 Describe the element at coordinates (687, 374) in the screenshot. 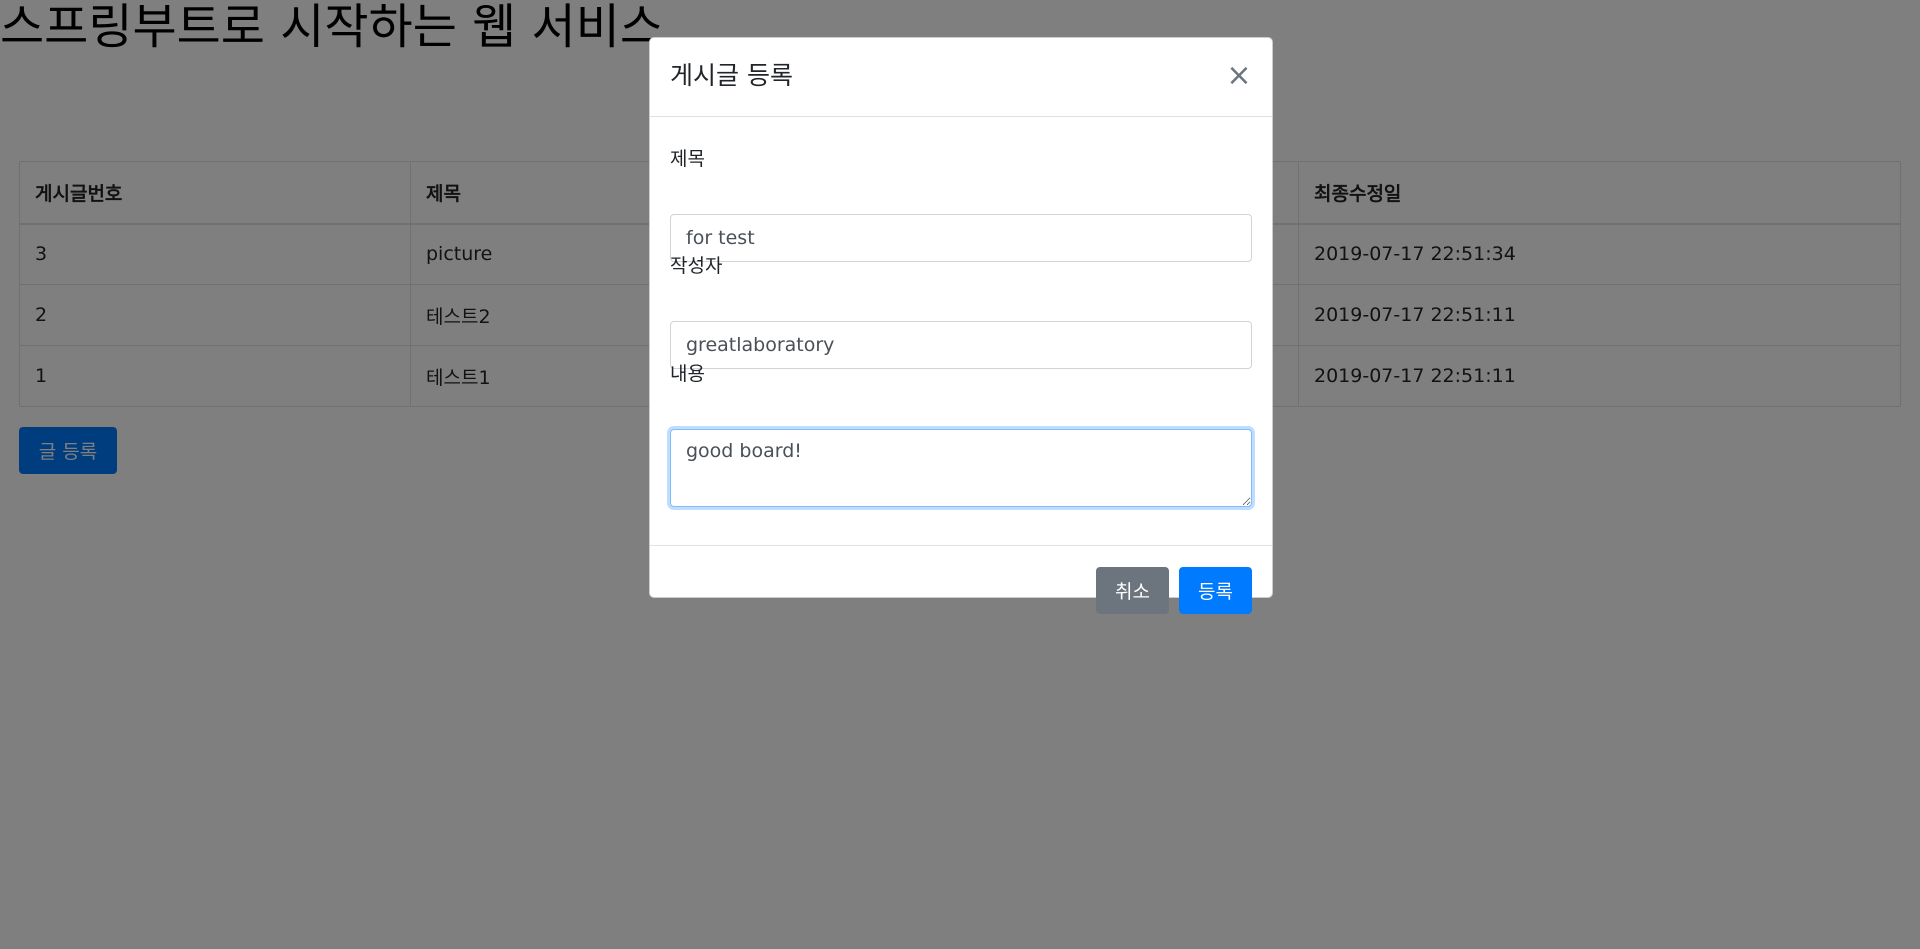

I see `content-label: 내용` at that location.